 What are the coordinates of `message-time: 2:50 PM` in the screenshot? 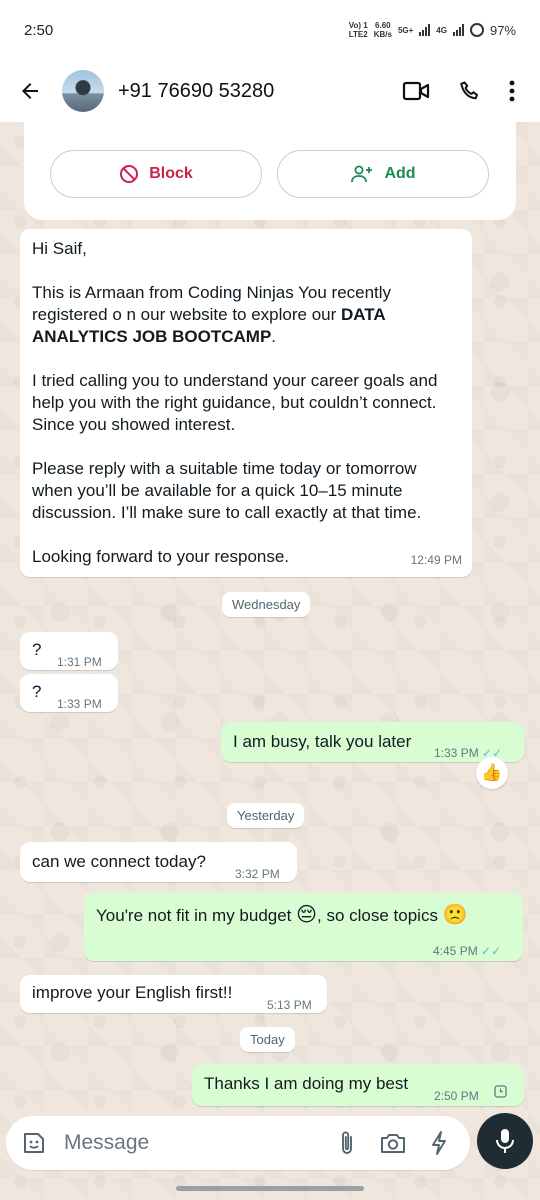 It's located at (456, 1096).